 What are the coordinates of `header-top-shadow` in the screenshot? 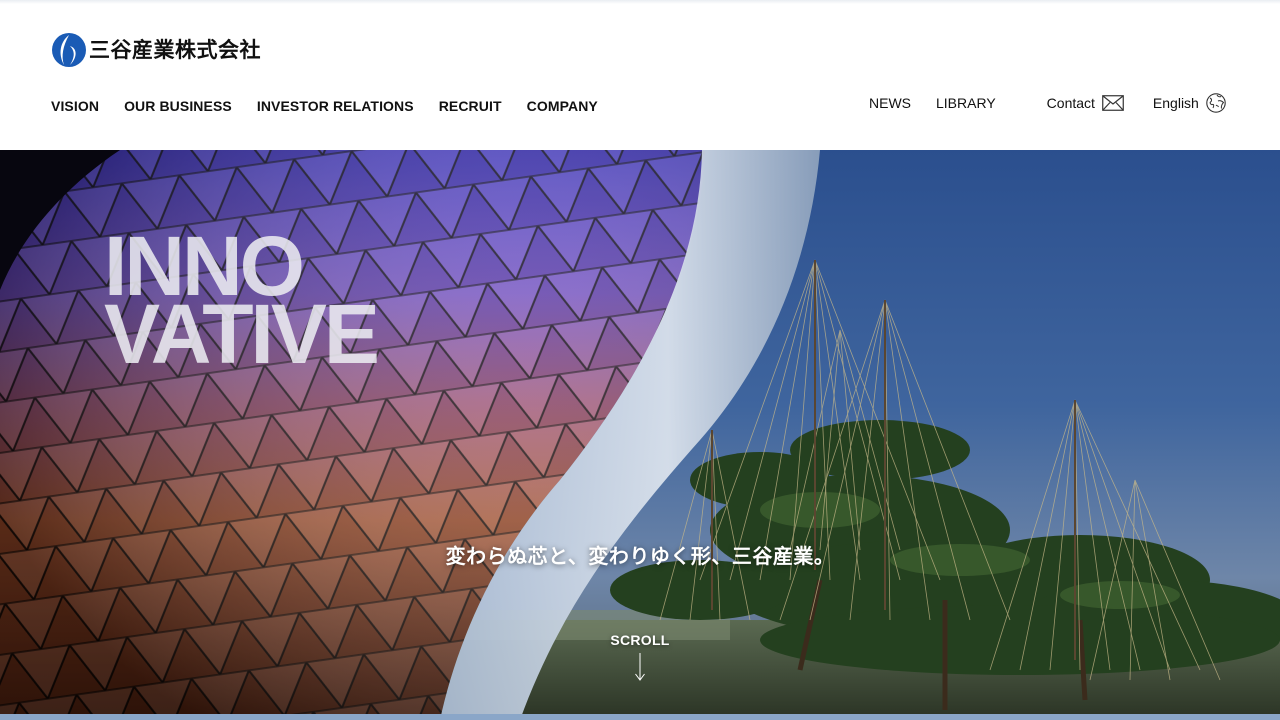 It's located at (640, 2).